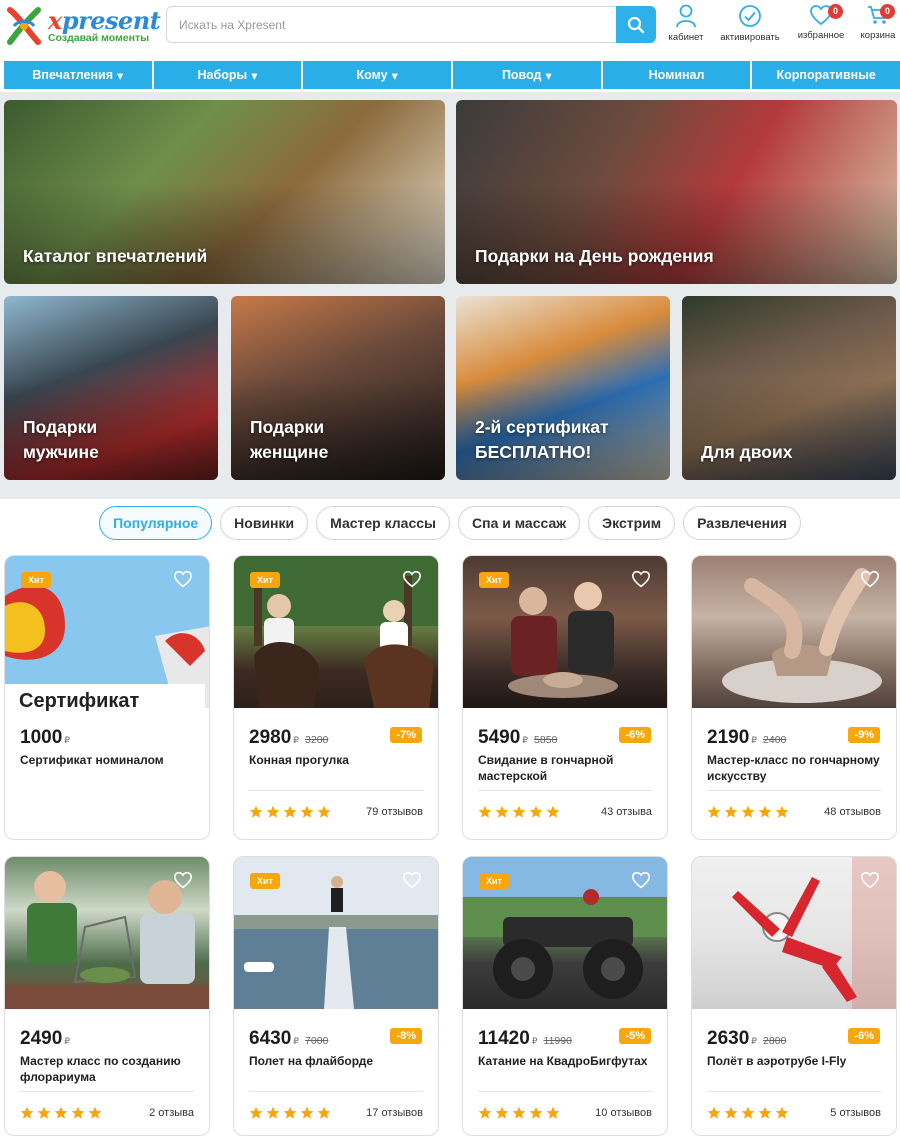  Describe the element at coordinates (563, 388) in the screenshot. I see `banner-second-free: 2-й сертификат БЕСПЛАТНО!` at that location.